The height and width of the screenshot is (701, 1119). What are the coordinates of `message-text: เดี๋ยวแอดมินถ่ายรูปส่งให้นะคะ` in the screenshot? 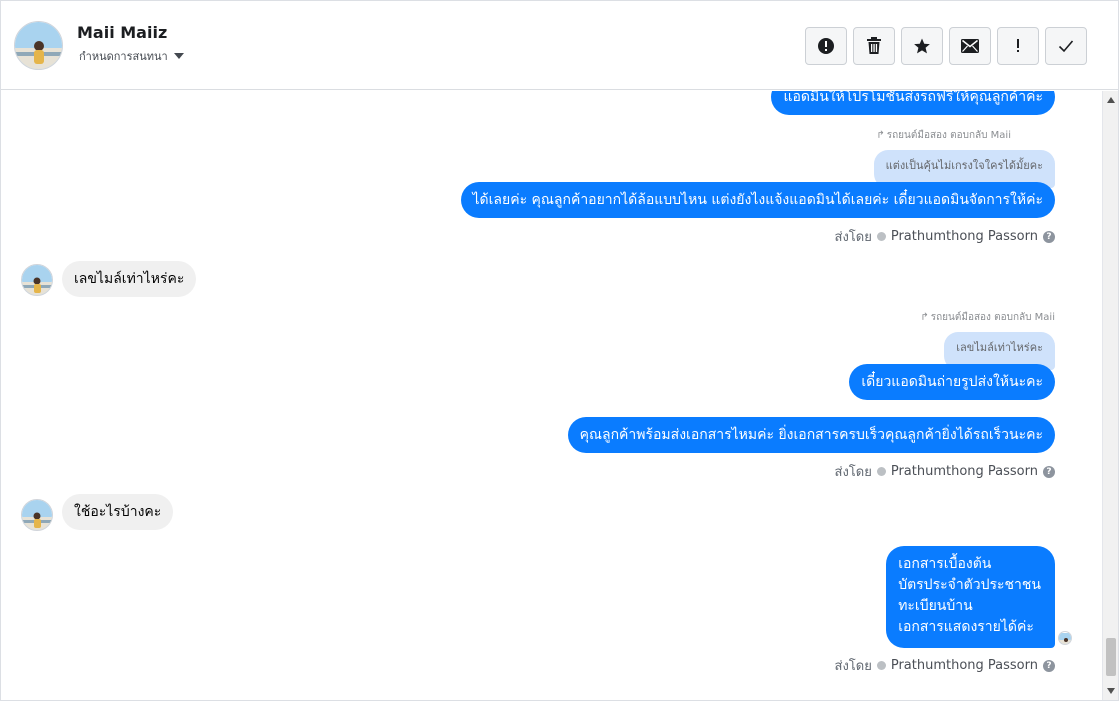 It's located at (952, 382).